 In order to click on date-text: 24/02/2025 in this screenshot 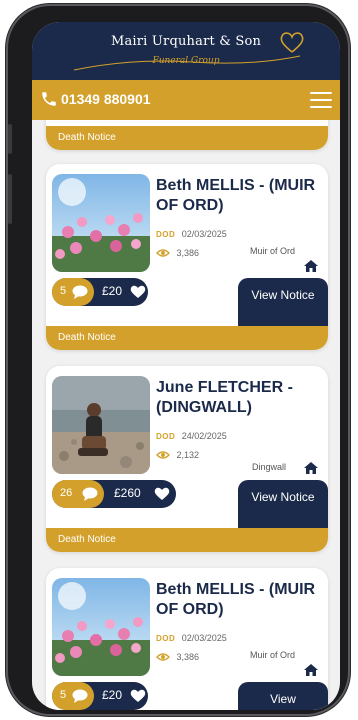, I will do `click(204, 436)`.